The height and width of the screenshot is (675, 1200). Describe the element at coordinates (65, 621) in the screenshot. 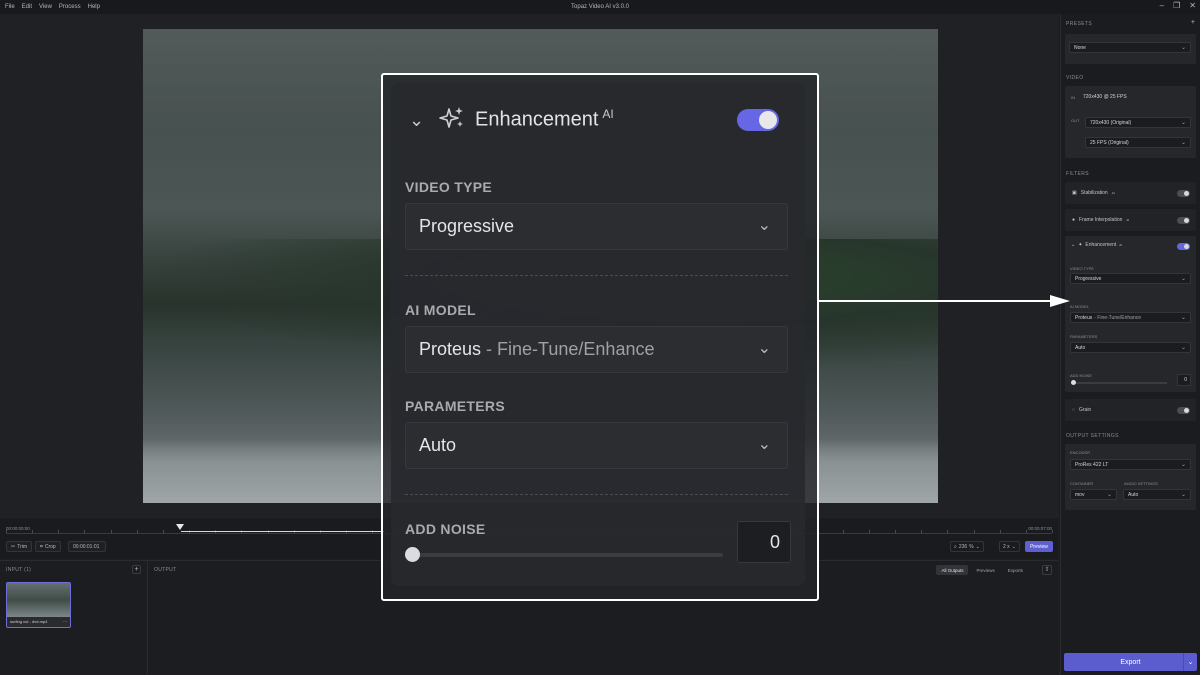

I see `more-icon: ···` at that location.